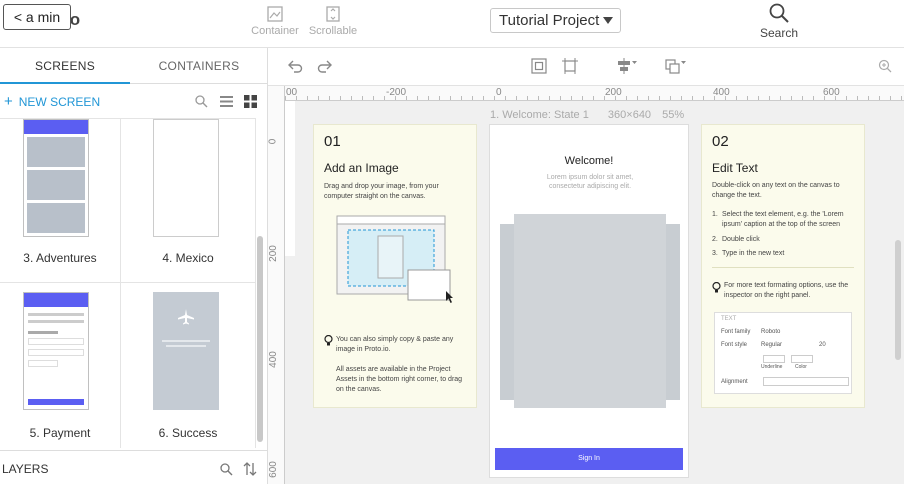 The image size is (904, 484). I want to click on list-view-icon, so click(226, 101).